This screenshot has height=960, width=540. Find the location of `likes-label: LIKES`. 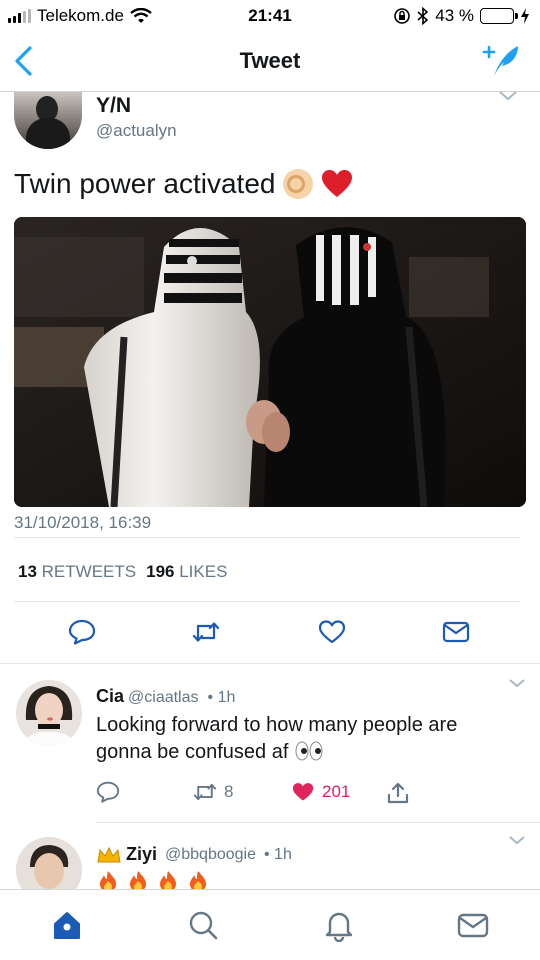

likes-label: LIKES is located at coordinates (203, 571).